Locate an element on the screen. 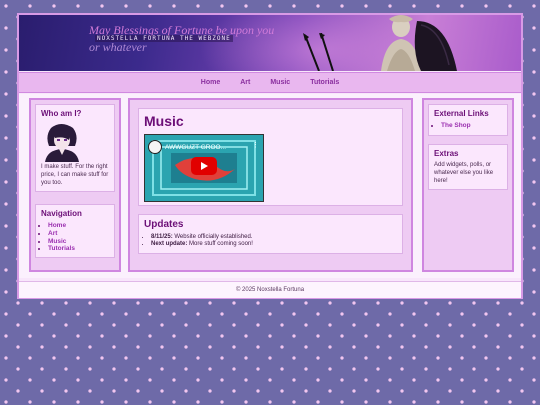  external-links-heading: External Links is located at coordinates (461, 113).